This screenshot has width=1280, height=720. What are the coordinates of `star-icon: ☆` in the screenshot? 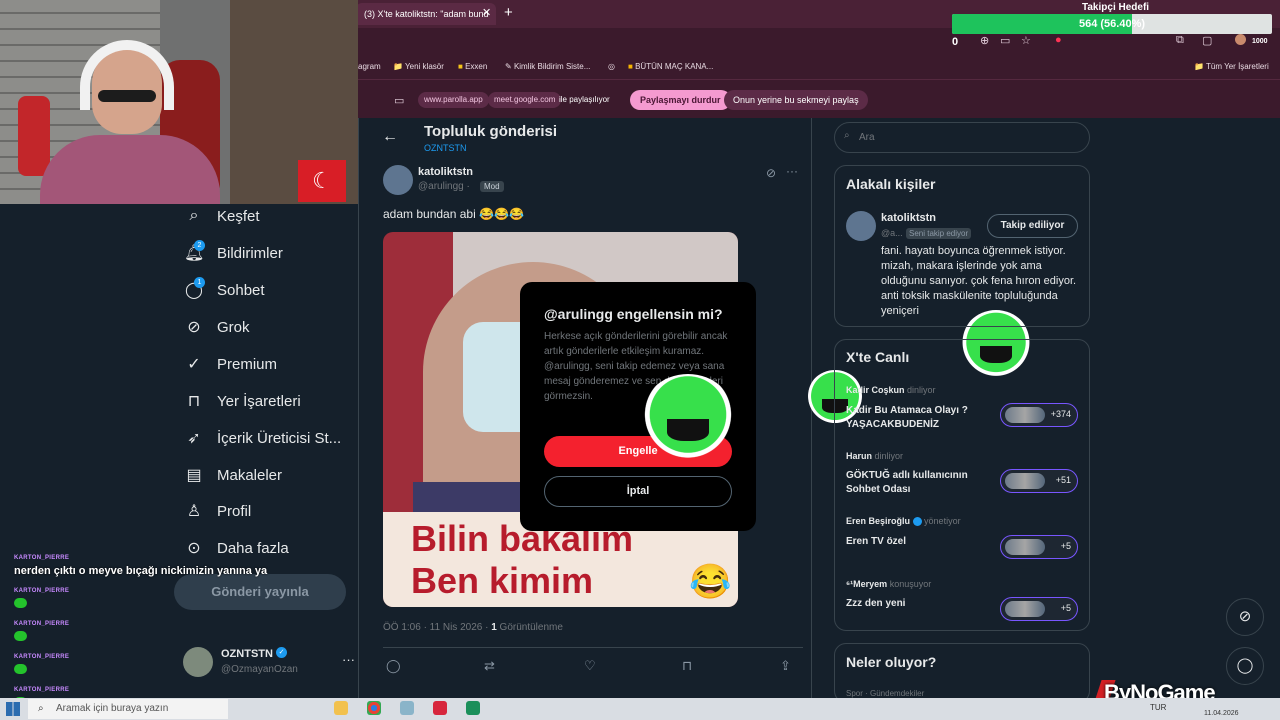 It's located at (1026, 40).